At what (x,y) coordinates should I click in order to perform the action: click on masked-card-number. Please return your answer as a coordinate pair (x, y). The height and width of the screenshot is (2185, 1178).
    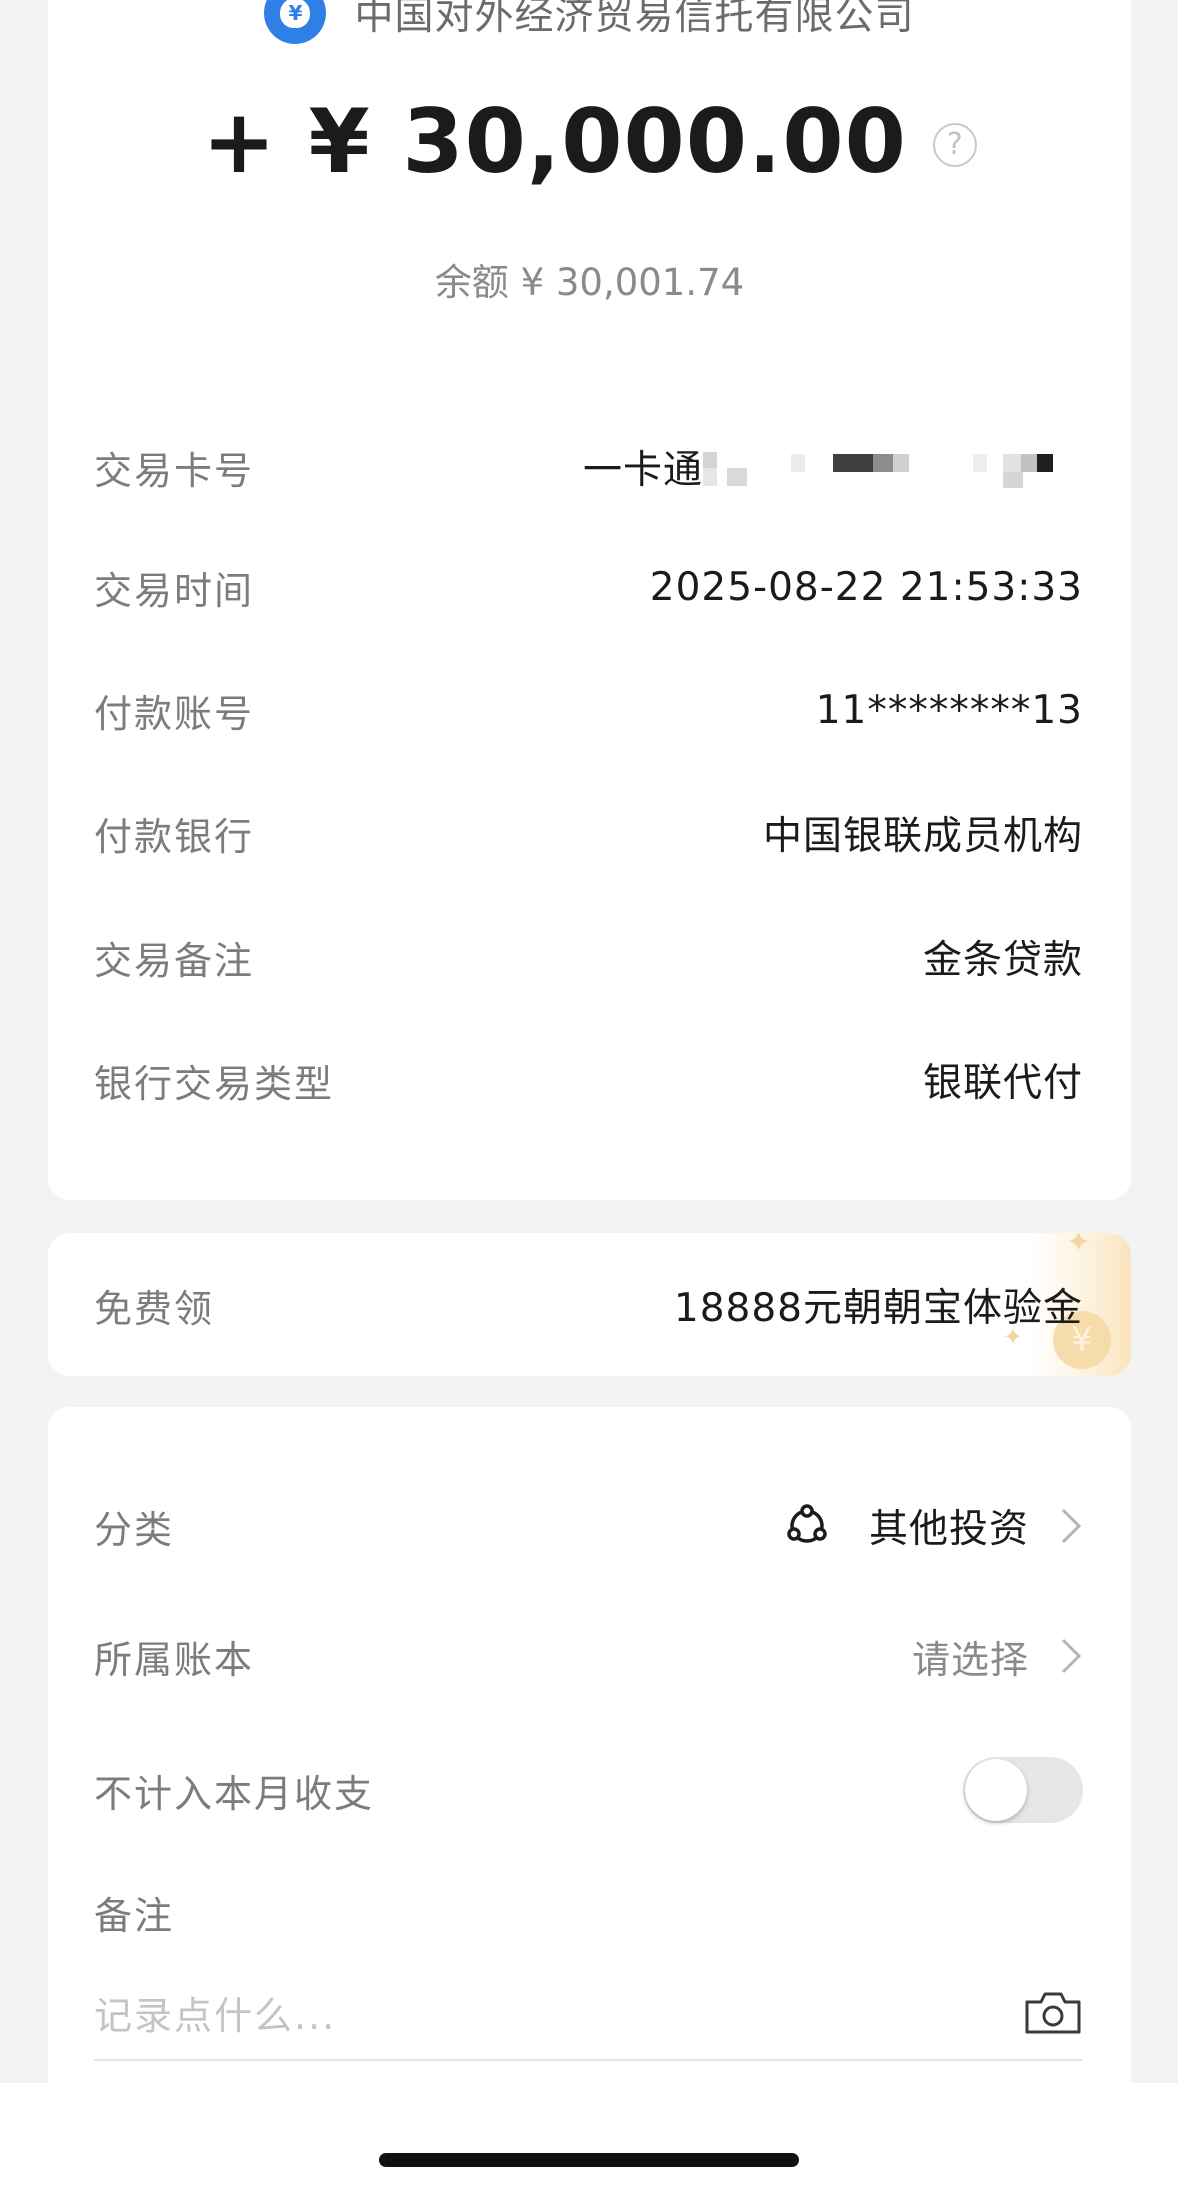
    Looking at the image, I should click on (893, 467).